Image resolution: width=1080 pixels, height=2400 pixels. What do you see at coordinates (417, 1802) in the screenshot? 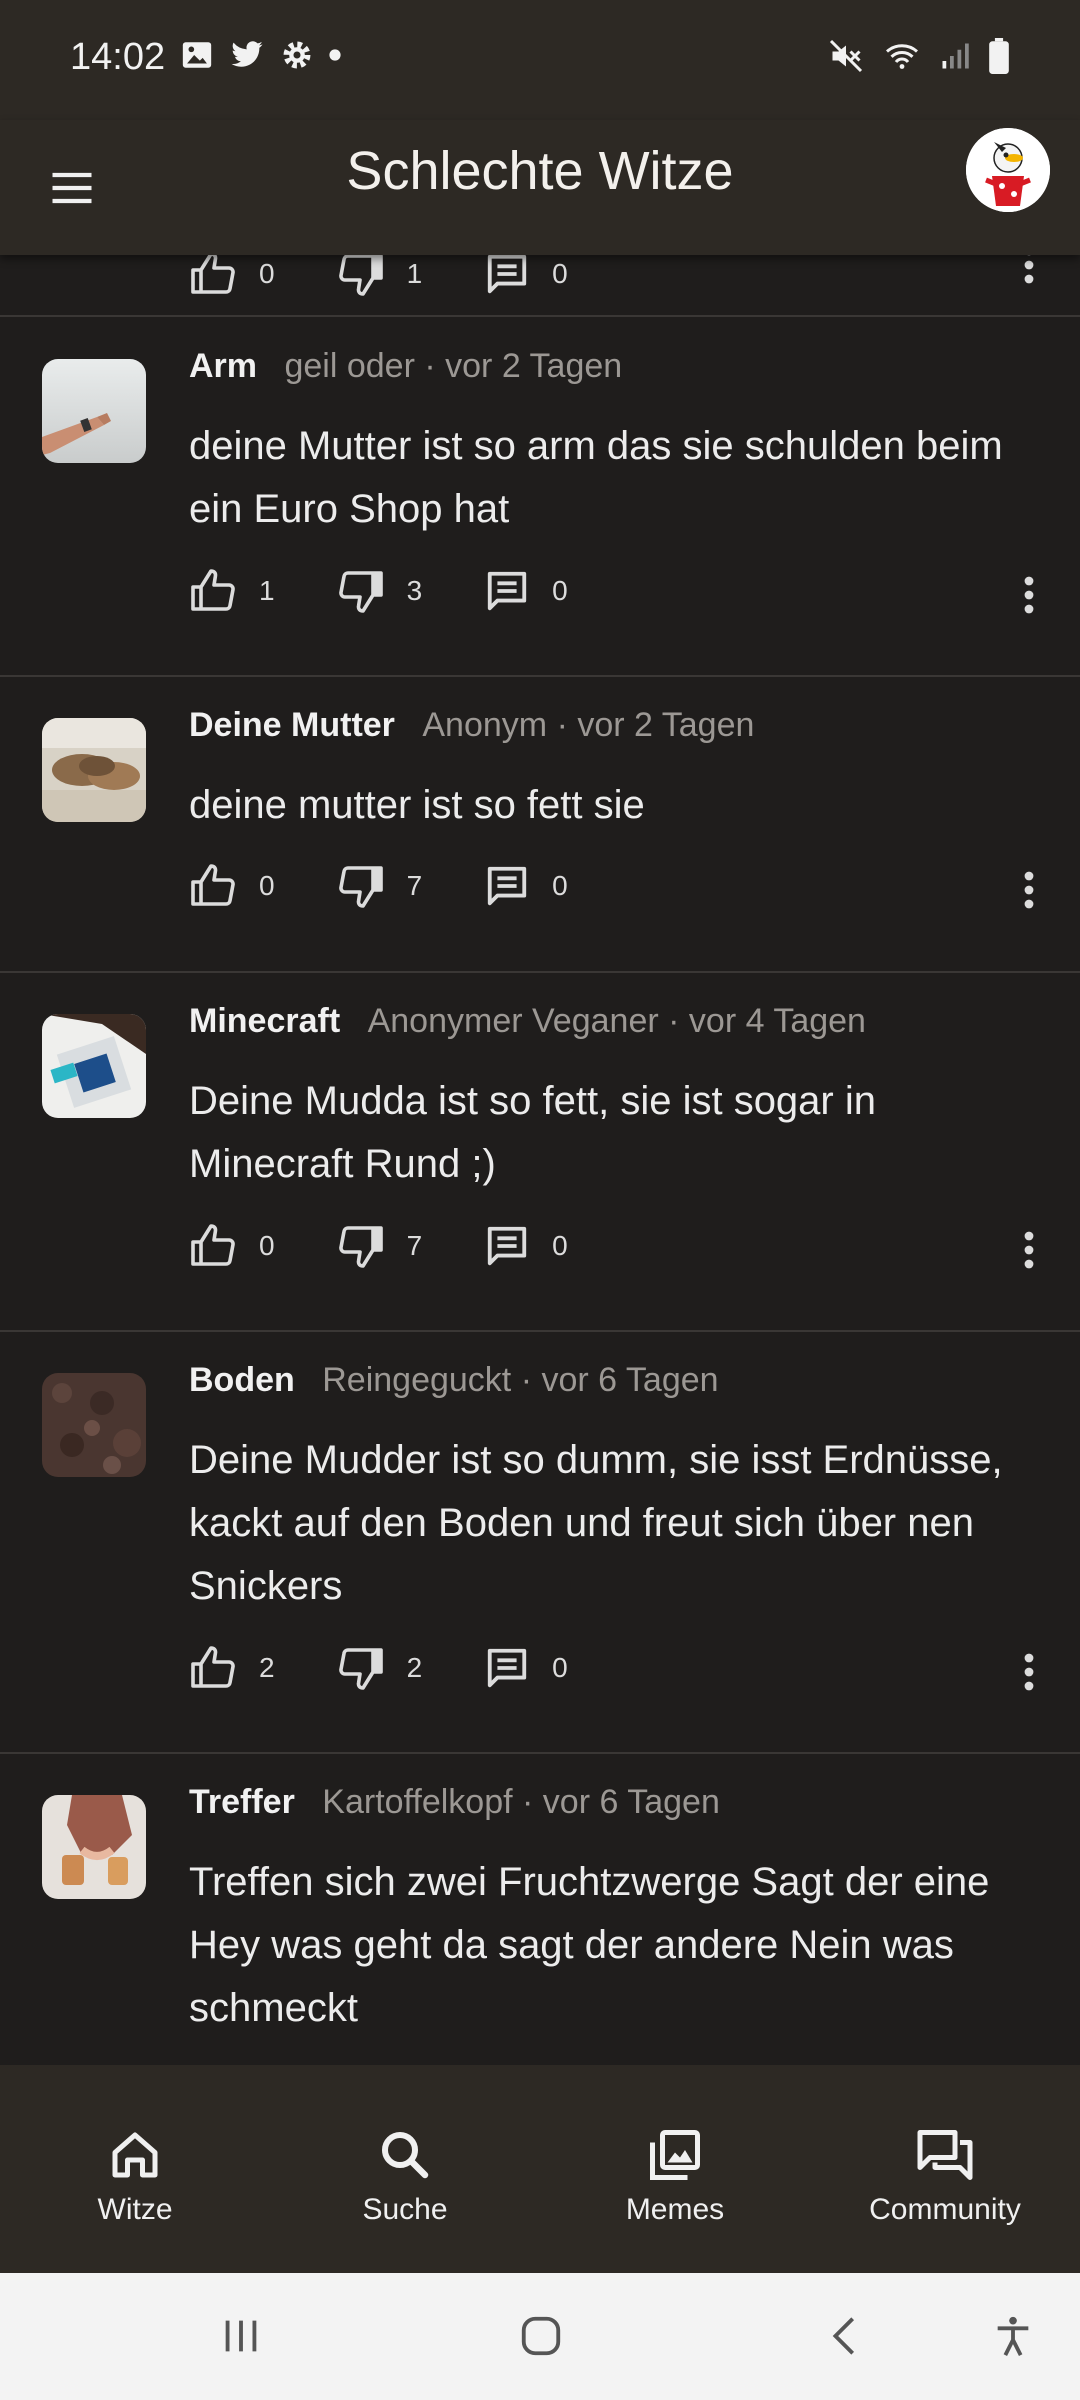
I see `post-author: Kartoffelkopf` at bounding box center [417, 1802].